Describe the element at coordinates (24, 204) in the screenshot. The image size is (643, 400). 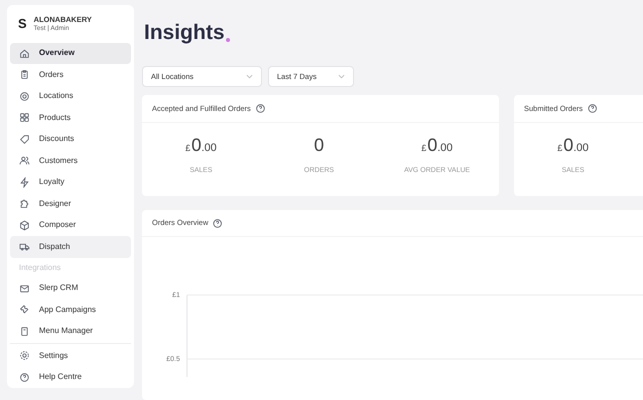
I see `puzzle-icon` at that location.